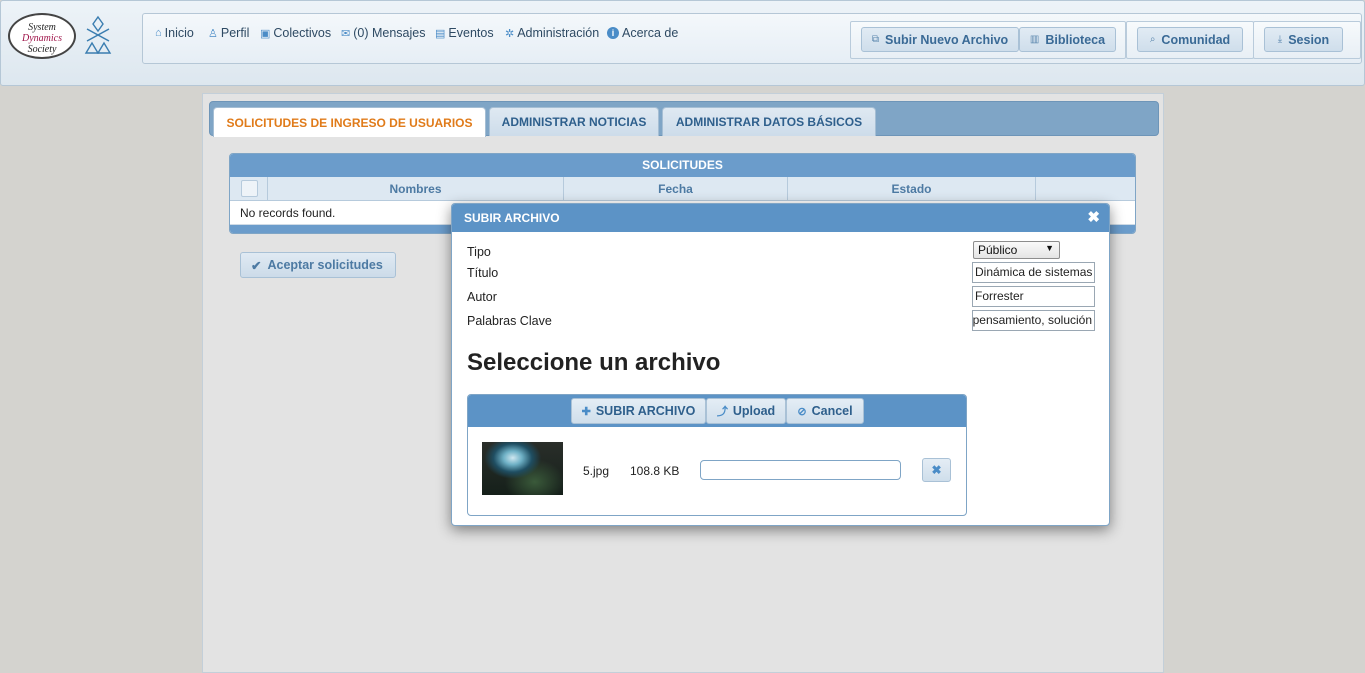  Describe the element at coordinates (325, 265) in the screenshot. I see `accept-requests-label: Aceptar solicitudes` at that location.